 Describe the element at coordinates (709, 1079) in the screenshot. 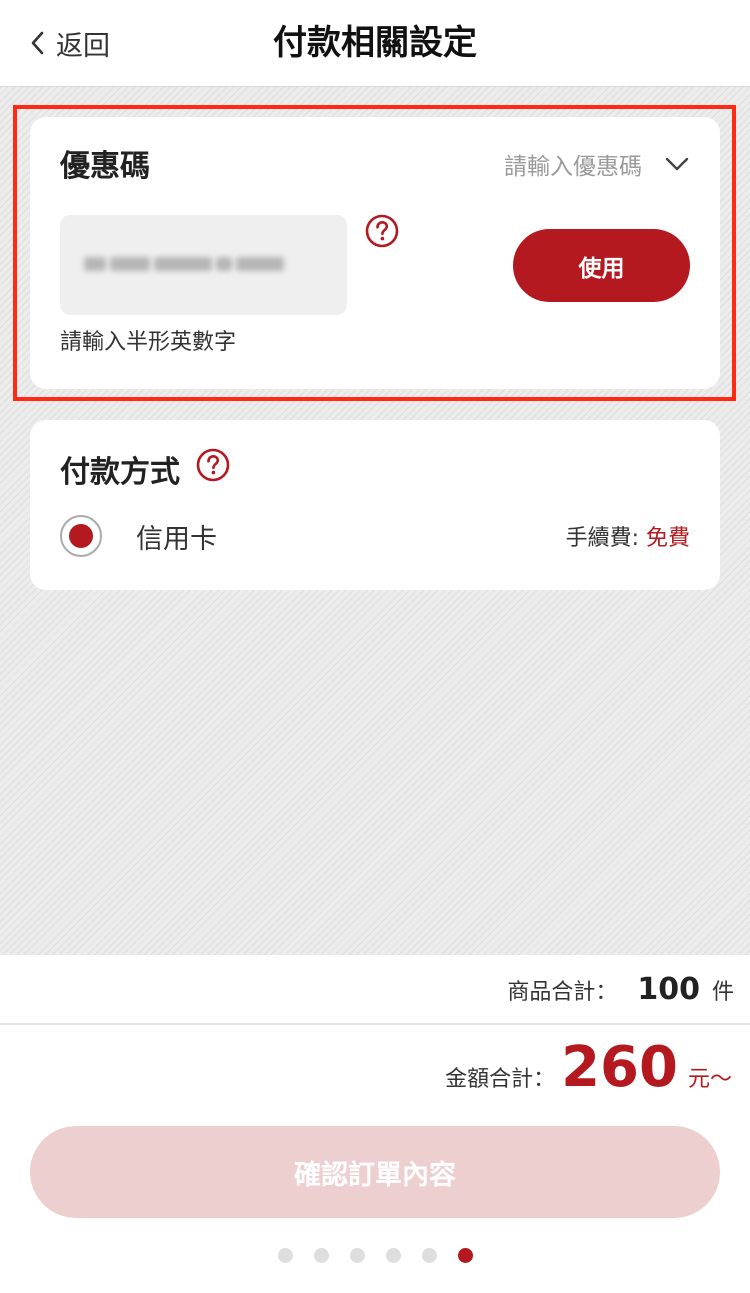

I see `amount-total-unit: 元～` at that location.